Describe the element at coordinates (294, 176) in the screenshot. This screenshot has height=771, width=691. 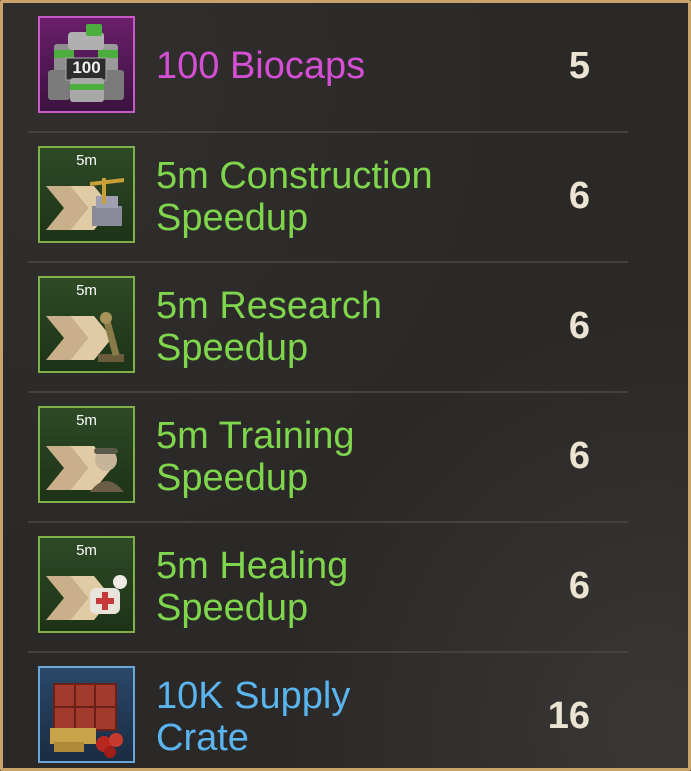
I see `item-name-line1: 5m Construction` at that location.